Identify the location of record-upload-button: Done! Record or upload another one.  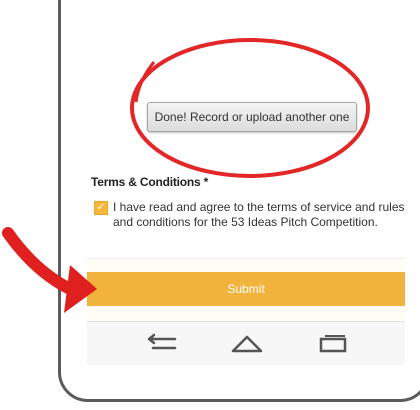
(252, 117).